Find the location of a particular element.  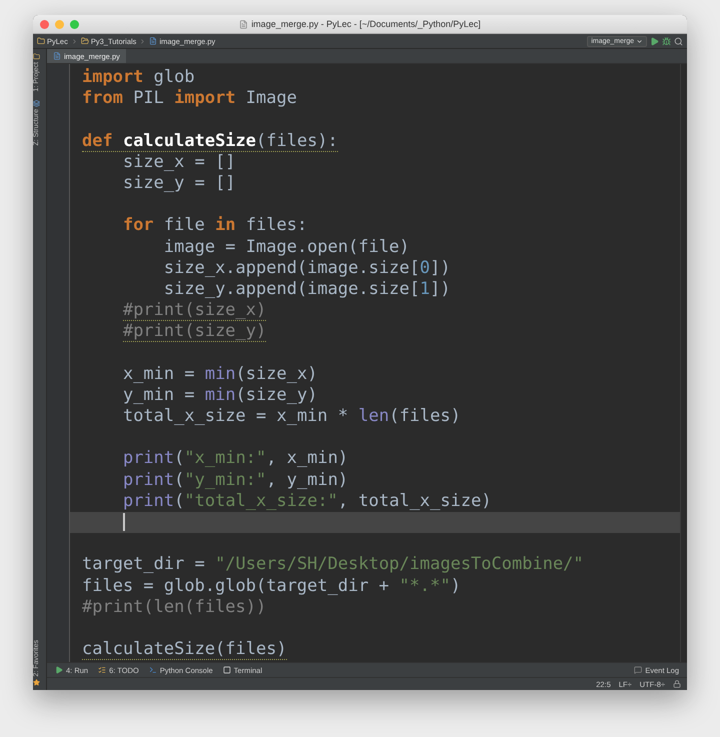

text-cursor is located at coordinates (123, 522).